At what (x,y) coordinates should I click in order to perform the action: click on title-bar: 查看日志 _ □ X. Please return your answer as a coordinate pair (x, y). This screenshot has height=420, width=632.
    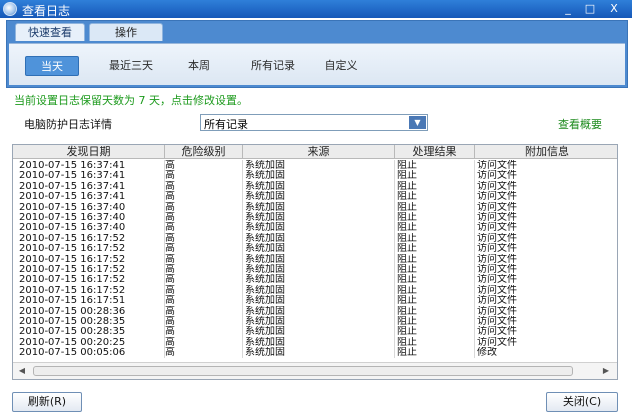
    Looking at the image, I should click on (316, 9).